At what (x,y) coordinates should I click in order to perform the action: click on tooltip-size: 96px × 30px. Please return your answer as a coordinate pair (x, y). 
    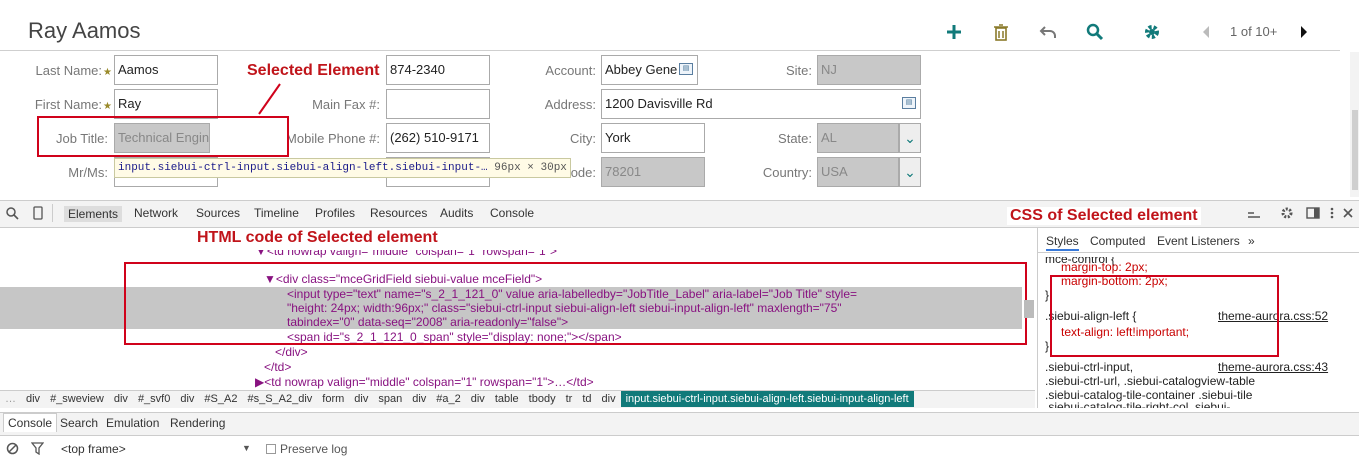
    Looking at the image, I should click on (530, 168).